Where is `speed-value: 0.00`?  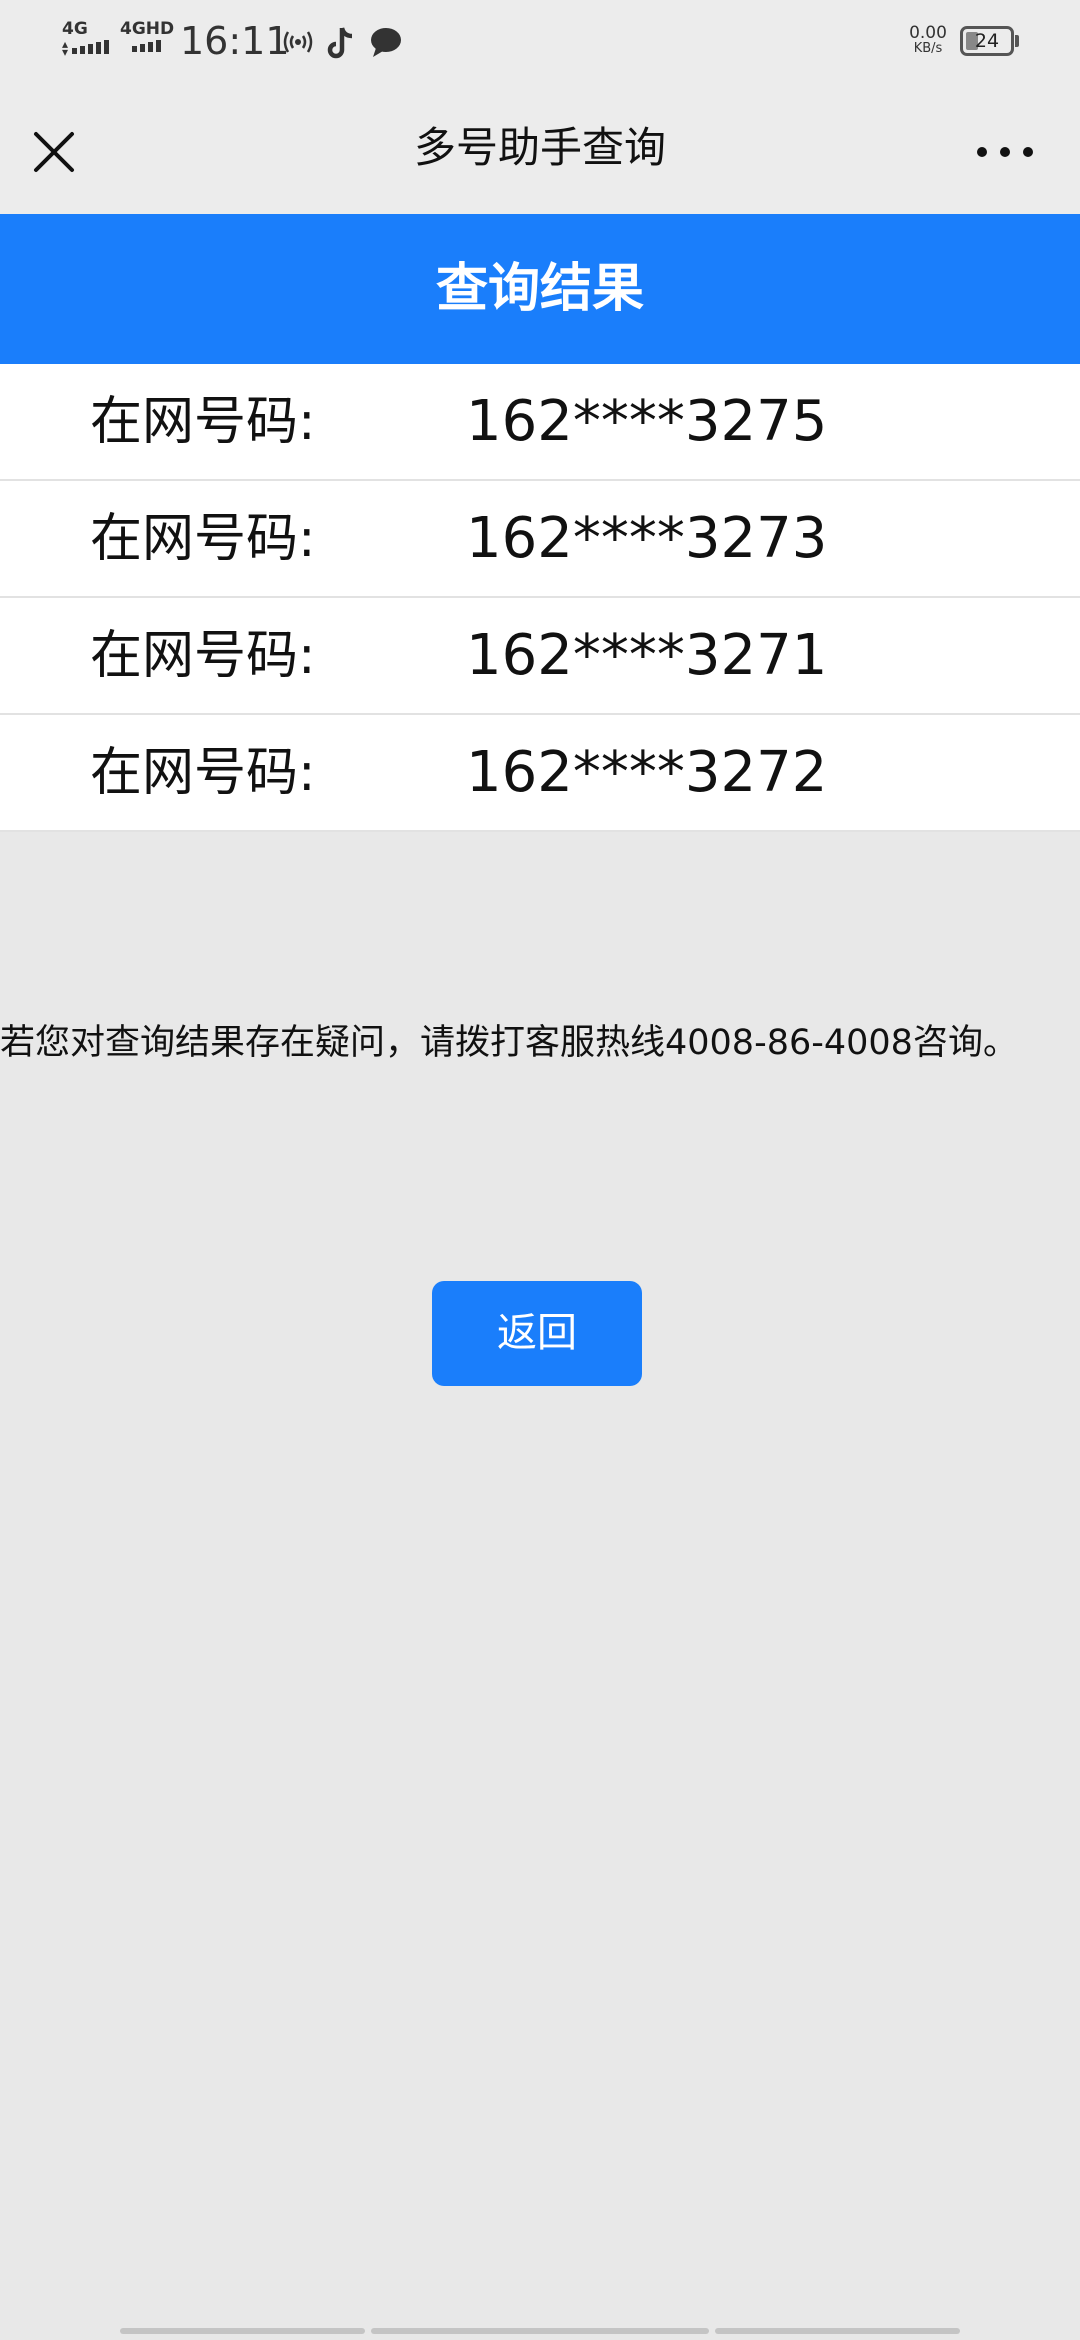
speed-value: 0.00 is located at coordinates (928, 33).